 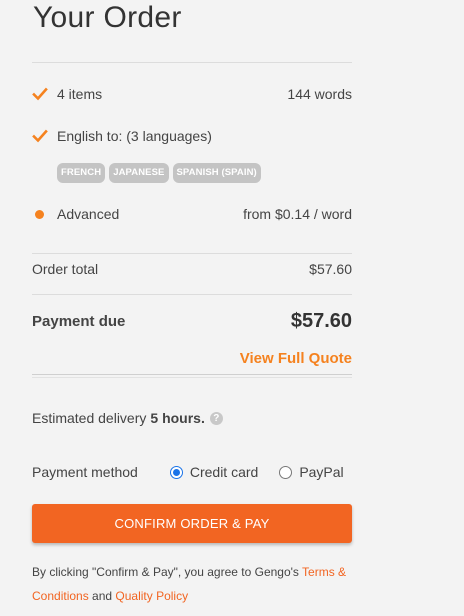 I want to click on delivery-value: 5 hours., so click(x=177, y=418).